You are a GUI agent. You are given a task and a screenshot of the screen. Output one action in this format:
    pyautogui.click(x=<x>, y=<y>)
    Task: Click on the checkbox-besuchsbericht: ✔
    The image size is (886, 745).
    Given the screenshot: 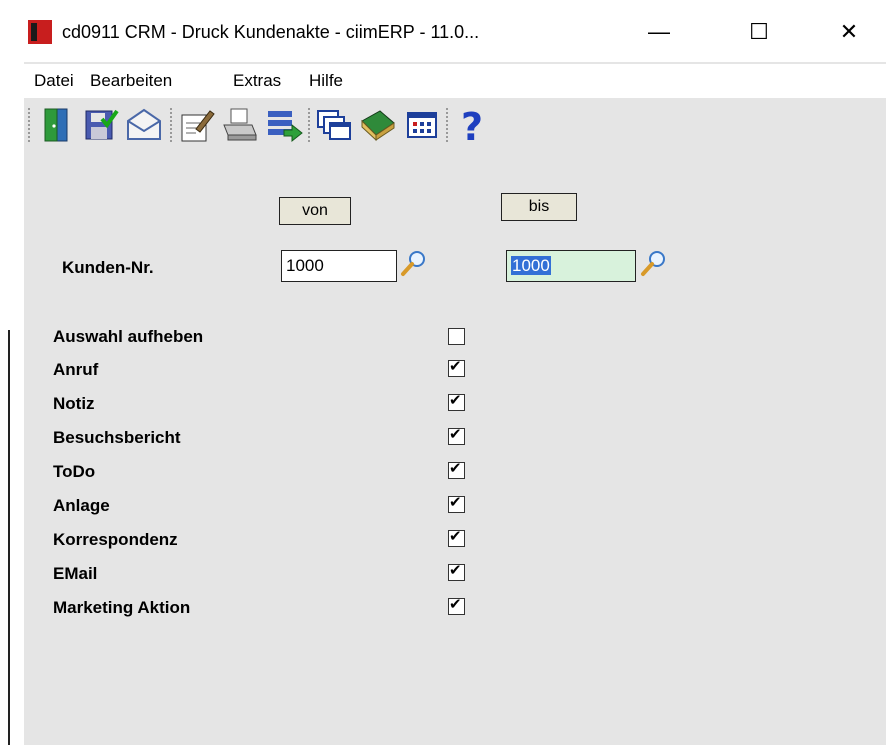 What is the action you would take?
    pyautogui.click(x=456, y=435)
    